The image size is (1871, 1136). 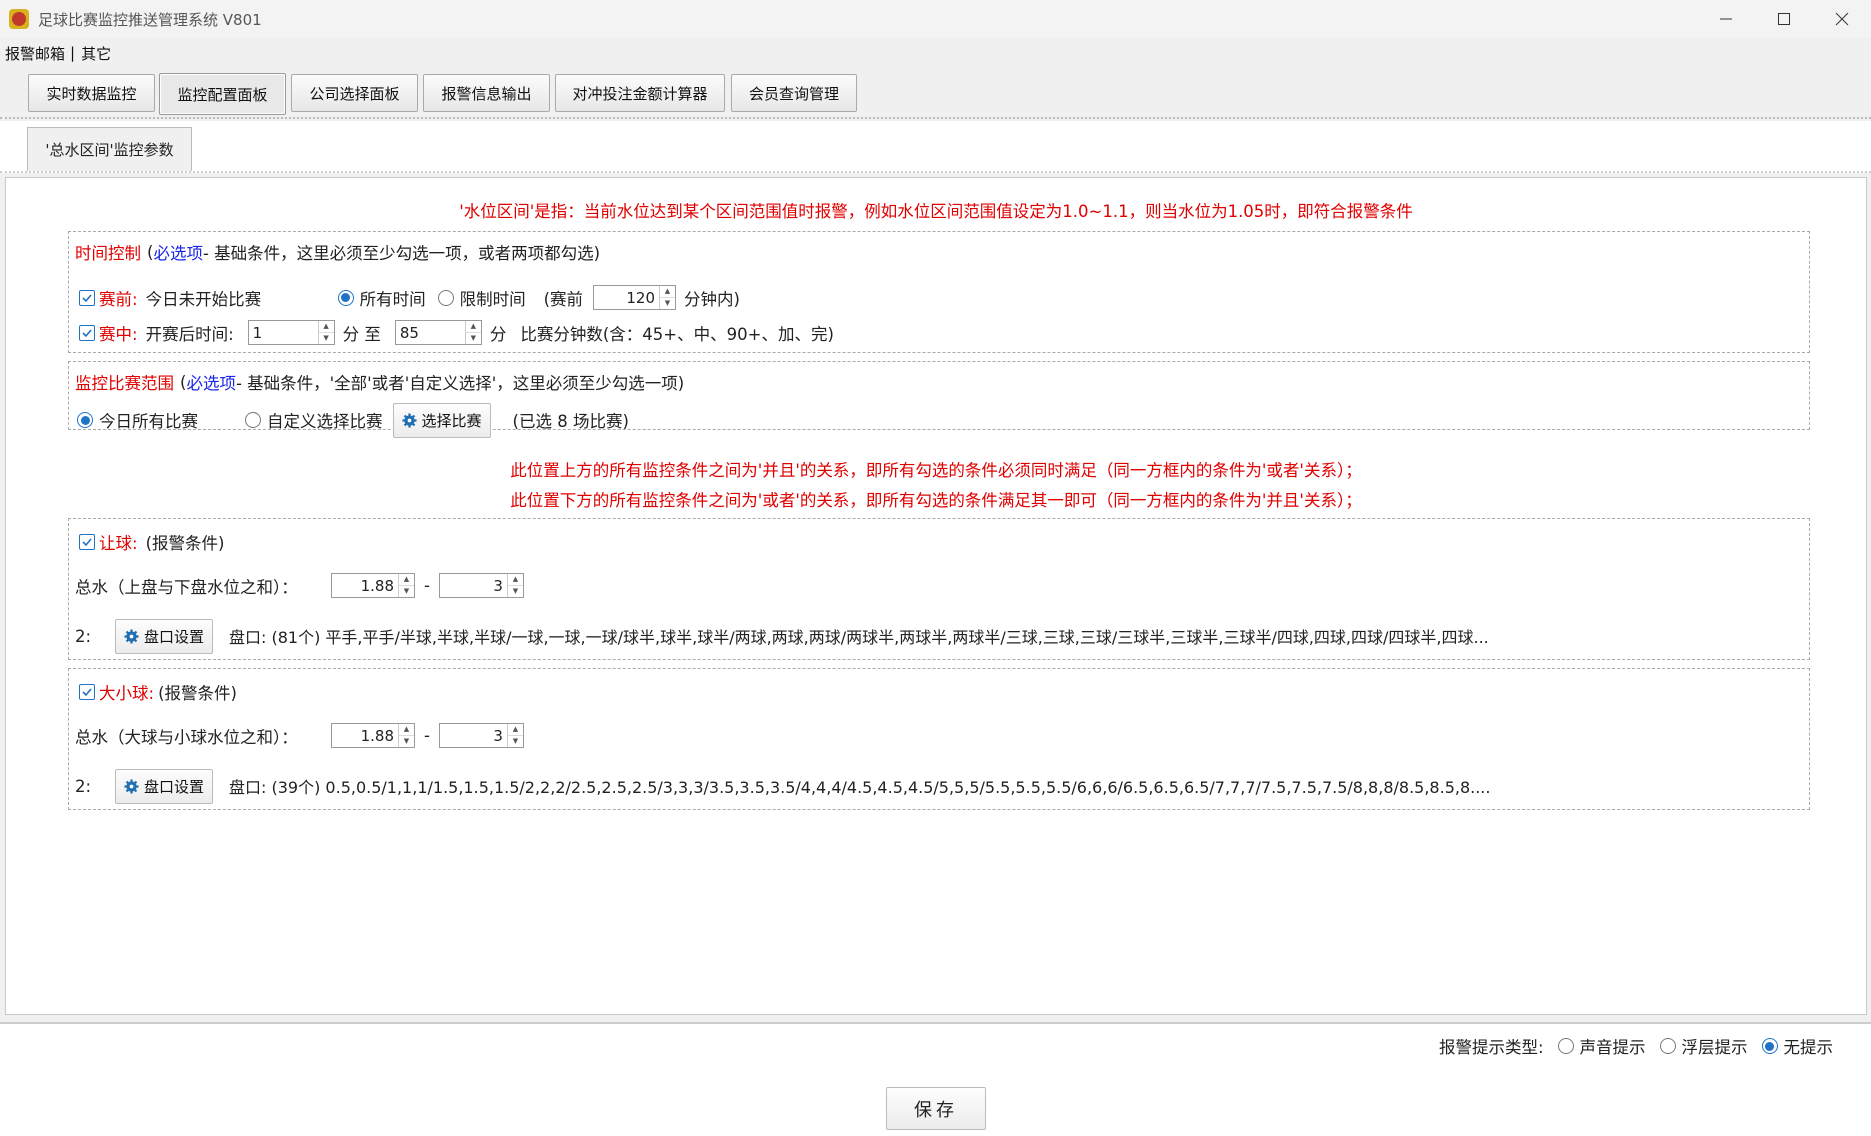 I want to click on tab-company-select: 公司选择面板, so click(x=354, y=93).